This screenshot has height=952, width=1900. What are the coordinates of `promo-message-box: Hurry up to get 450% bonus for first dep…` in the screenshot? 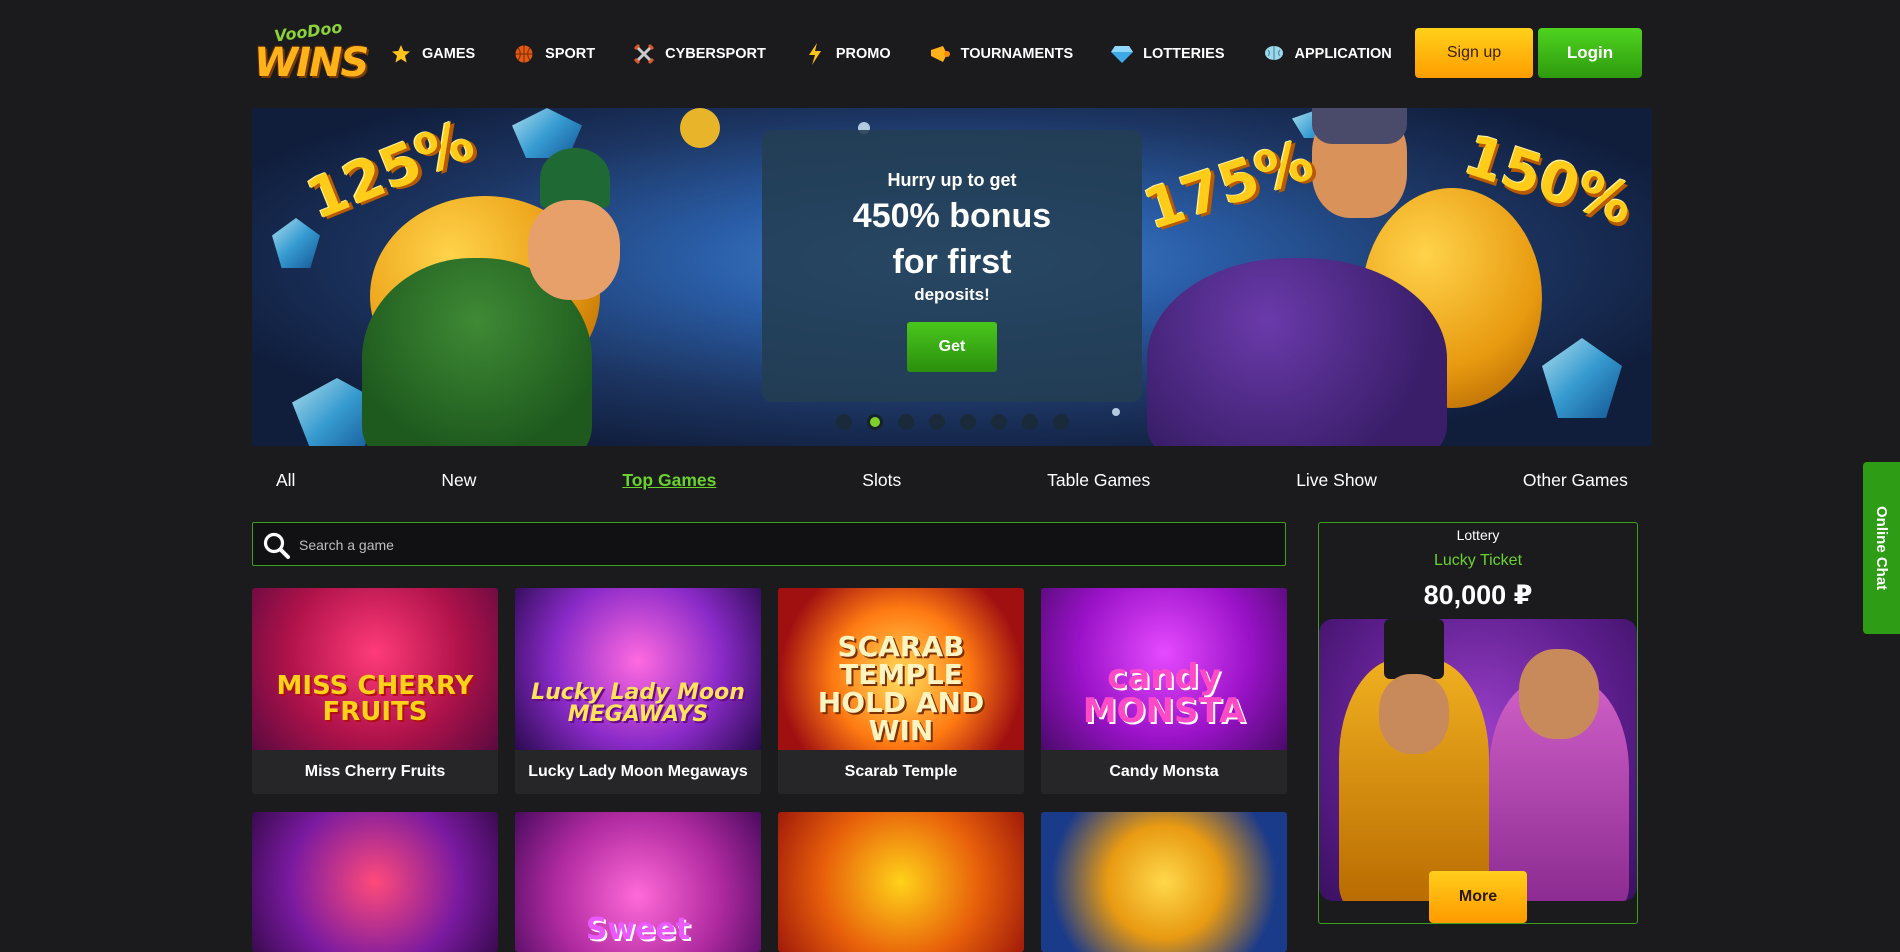 It's located at (952, 266).